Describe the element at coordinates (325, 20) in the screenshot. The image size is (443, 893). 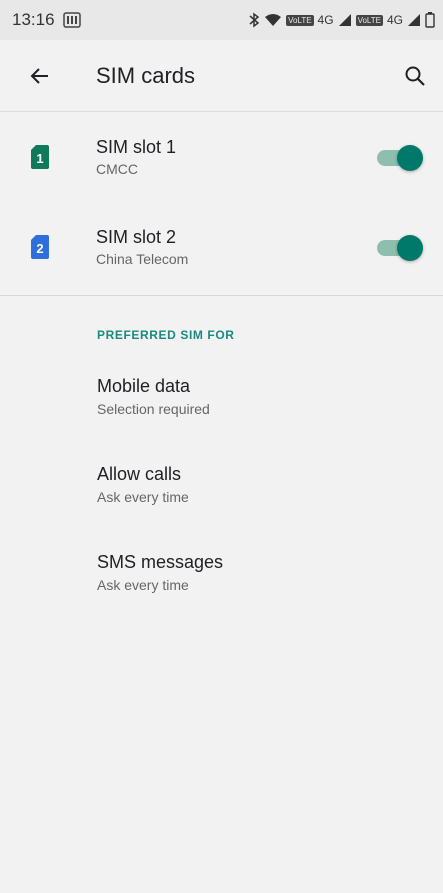
I see `network-type-1: 4G` at that location.